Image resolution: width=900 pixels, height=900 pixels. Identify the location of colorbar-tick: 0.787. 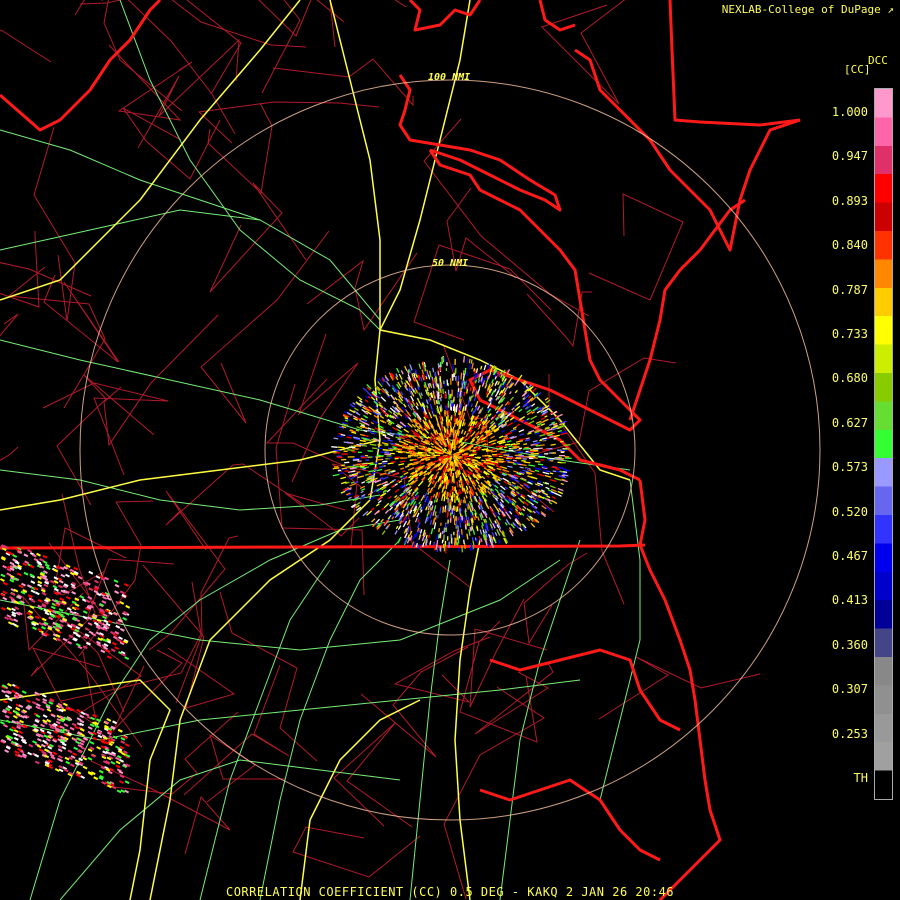
(849, 289).